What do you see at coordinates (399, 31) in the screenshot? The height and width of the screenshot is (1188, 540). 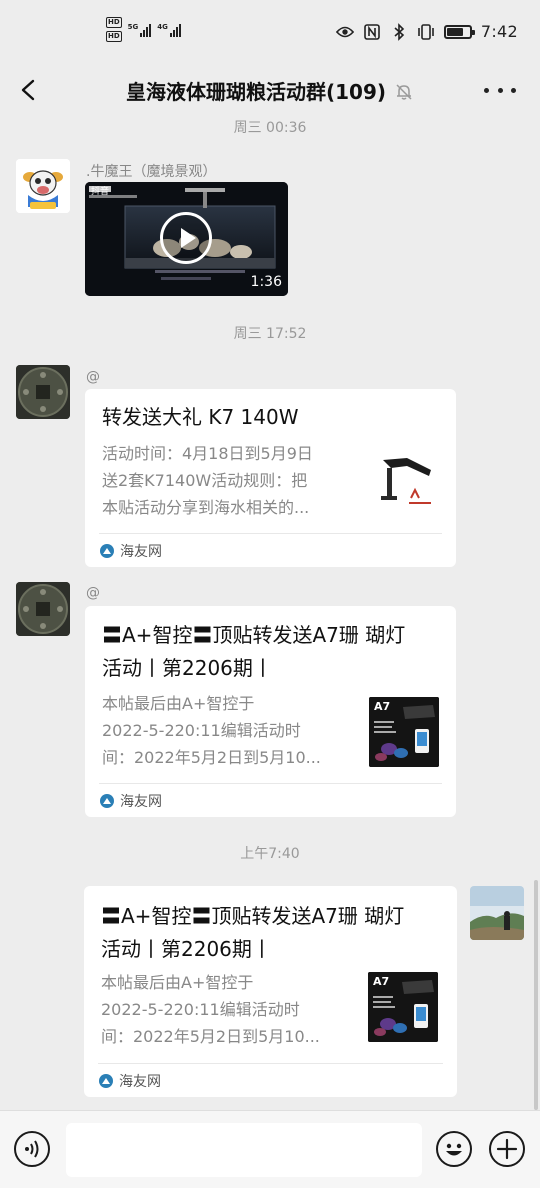 I see `bluetooth-icon` at bounding box center [399, 31].